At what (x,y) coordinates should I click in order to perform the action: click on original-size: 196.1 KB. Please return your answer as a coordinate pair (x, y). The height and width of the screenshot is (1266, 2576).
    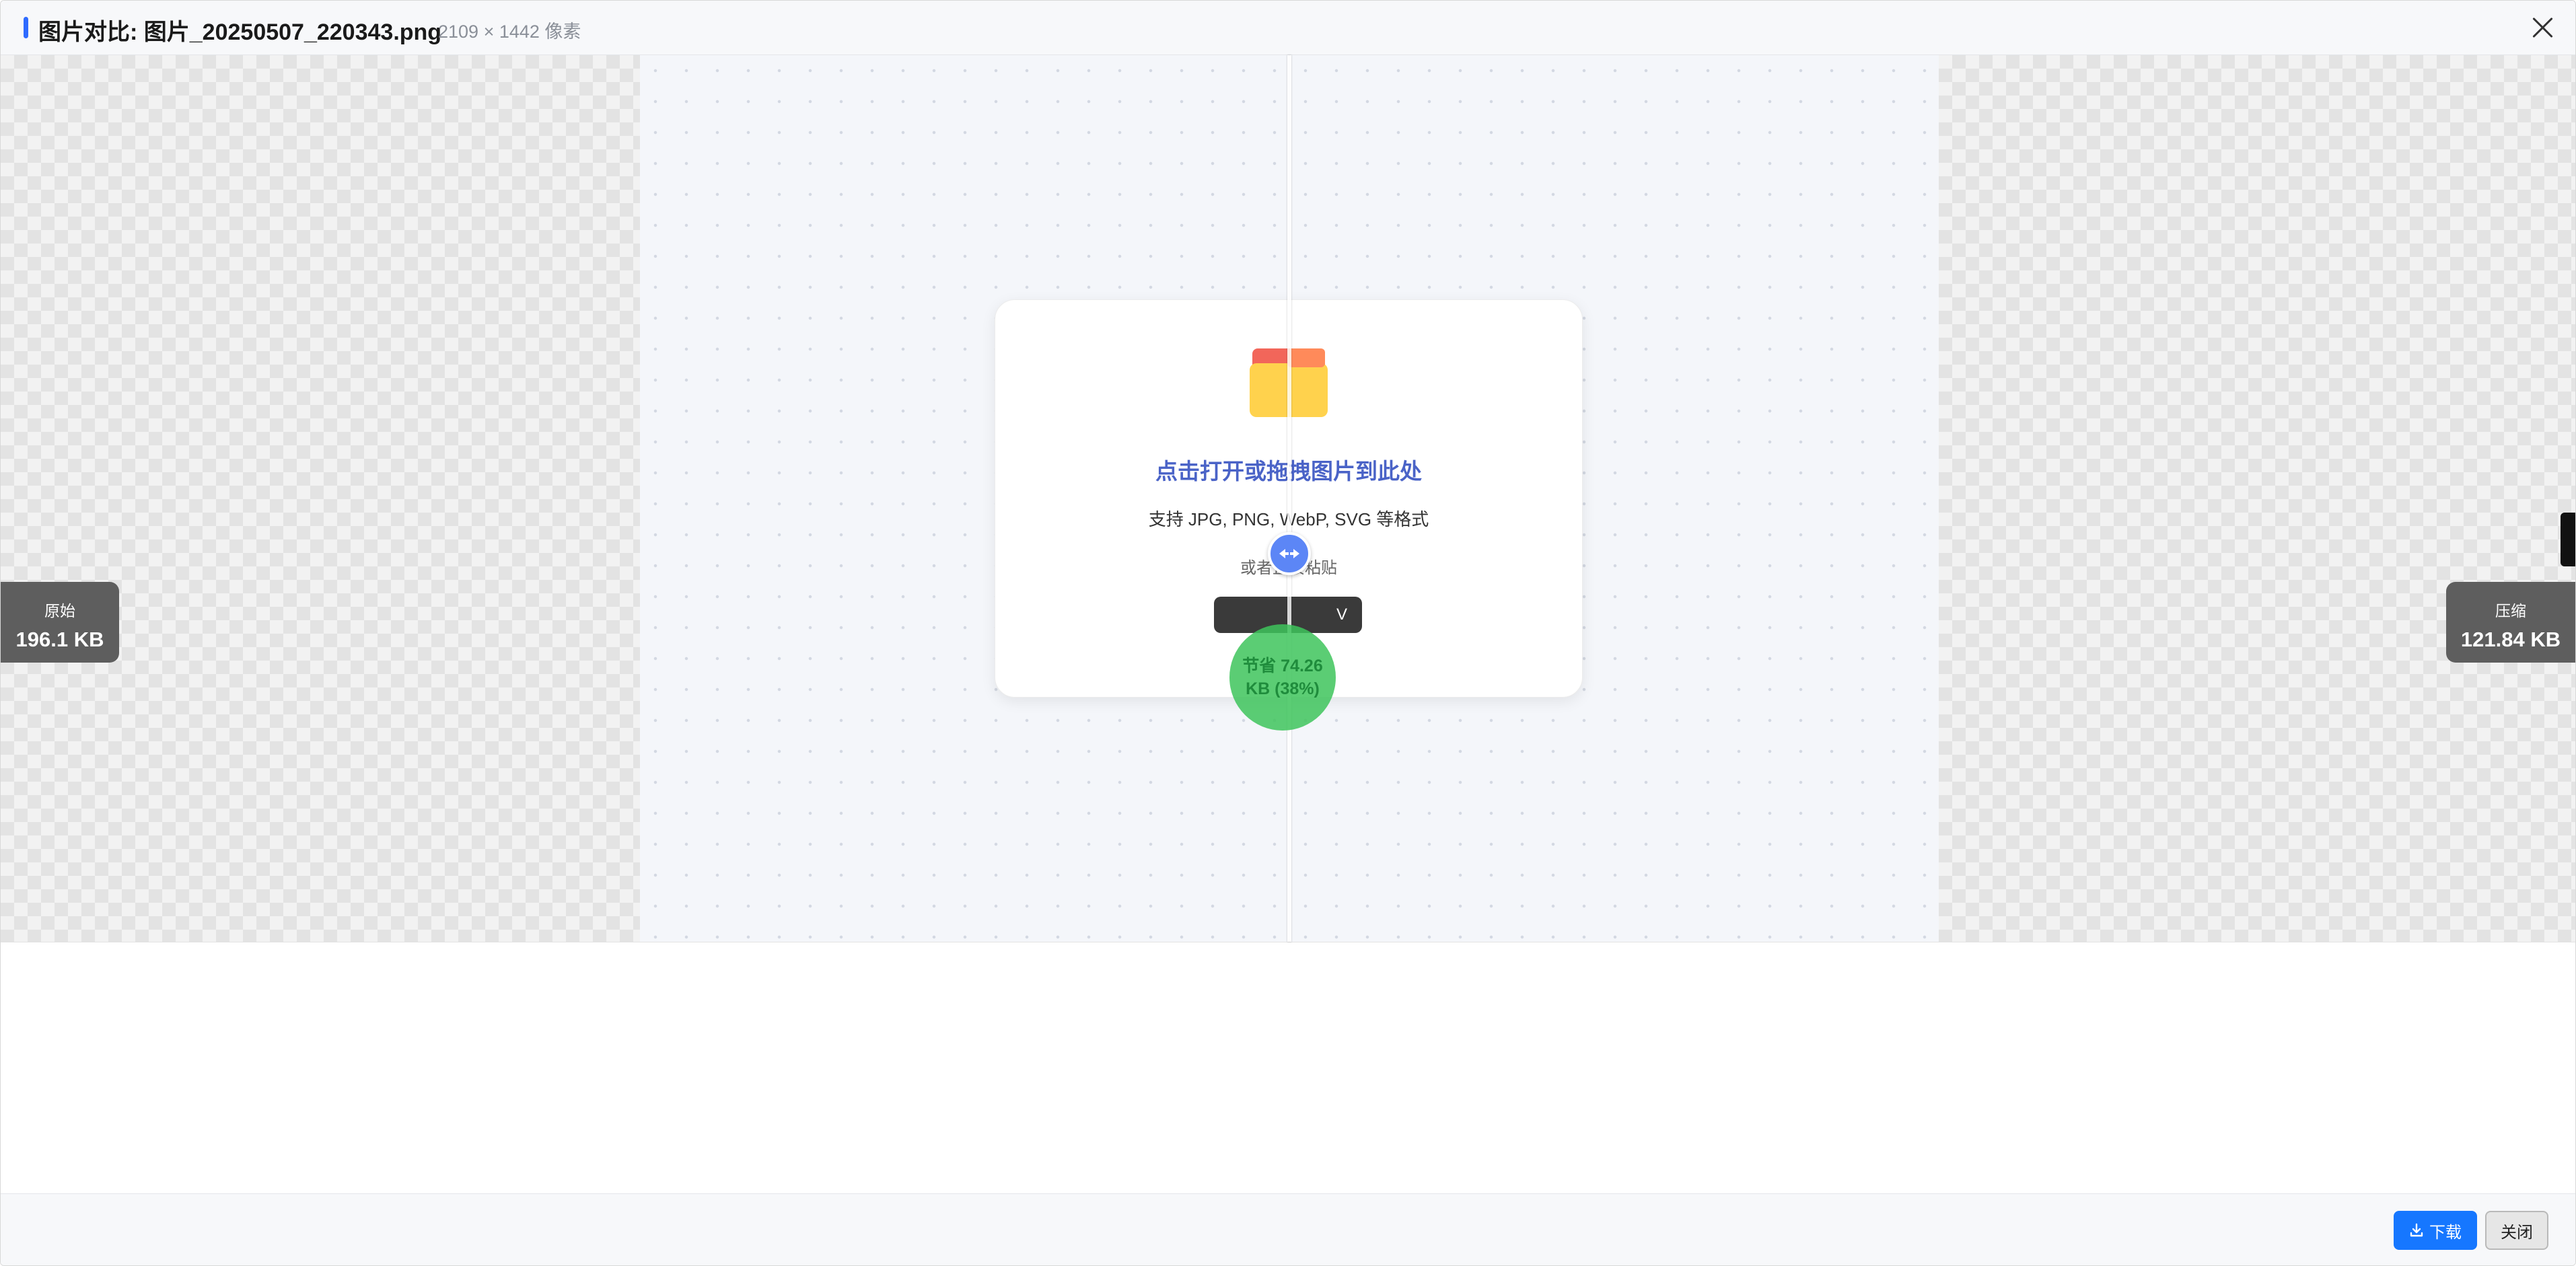
    Looking at the image, I should click on (59, 639).